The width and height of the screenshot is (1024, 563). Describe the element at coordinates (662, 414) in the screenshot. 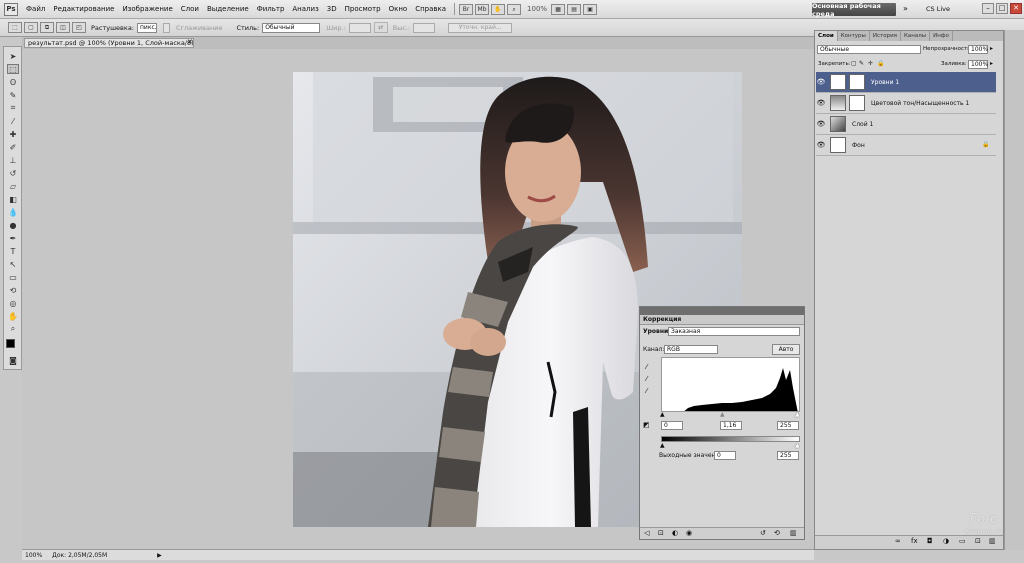

I see `input-black-slider: ▲` at that location.